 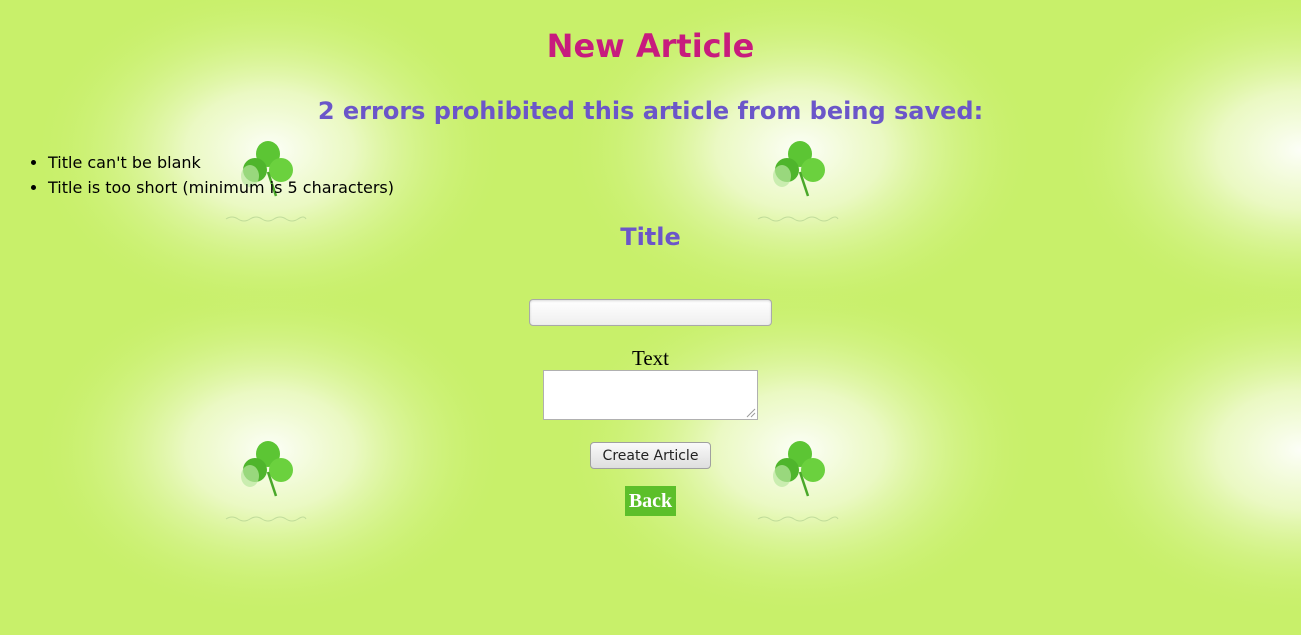 I want to click on page-title: New Article, so click(x=650, y=46).